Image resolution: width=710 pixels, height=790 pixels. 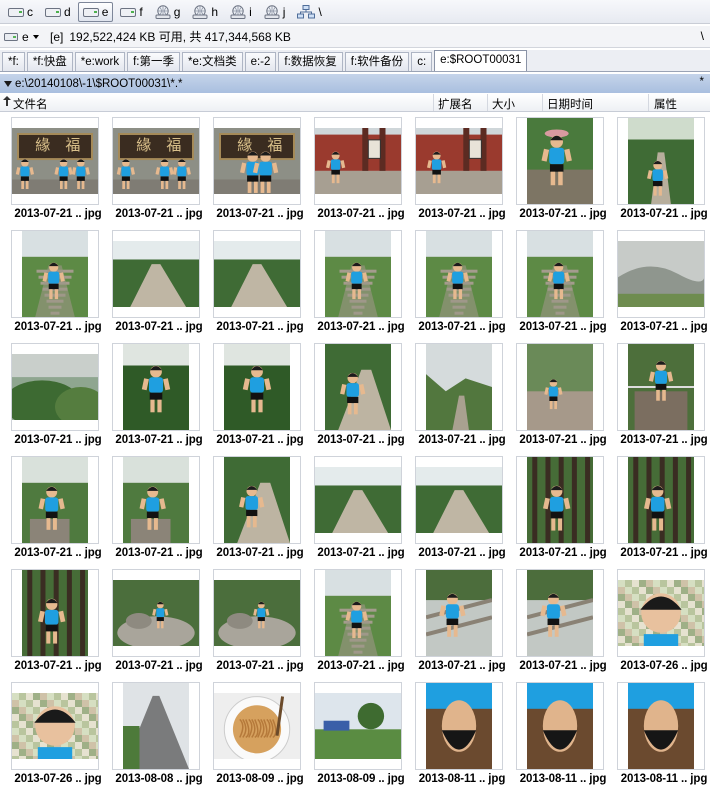 What do you see at coordinates (377, 61) in the screenshot?
I see `folder-tab: f:软件备份` at bounding box center [377, 61].